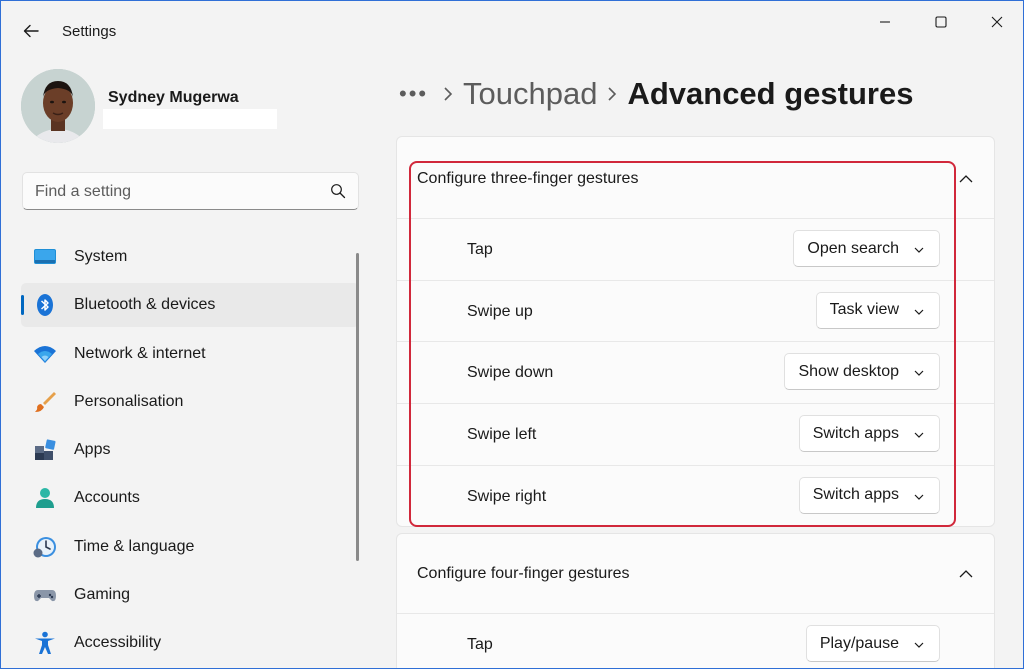 Image resolution: width=1024 pixels, height=669 pixels. Describe the element at coordinates (695, 641) in the screenshot. I see `gesture-row-tap: Tap Play/pause` at that location.